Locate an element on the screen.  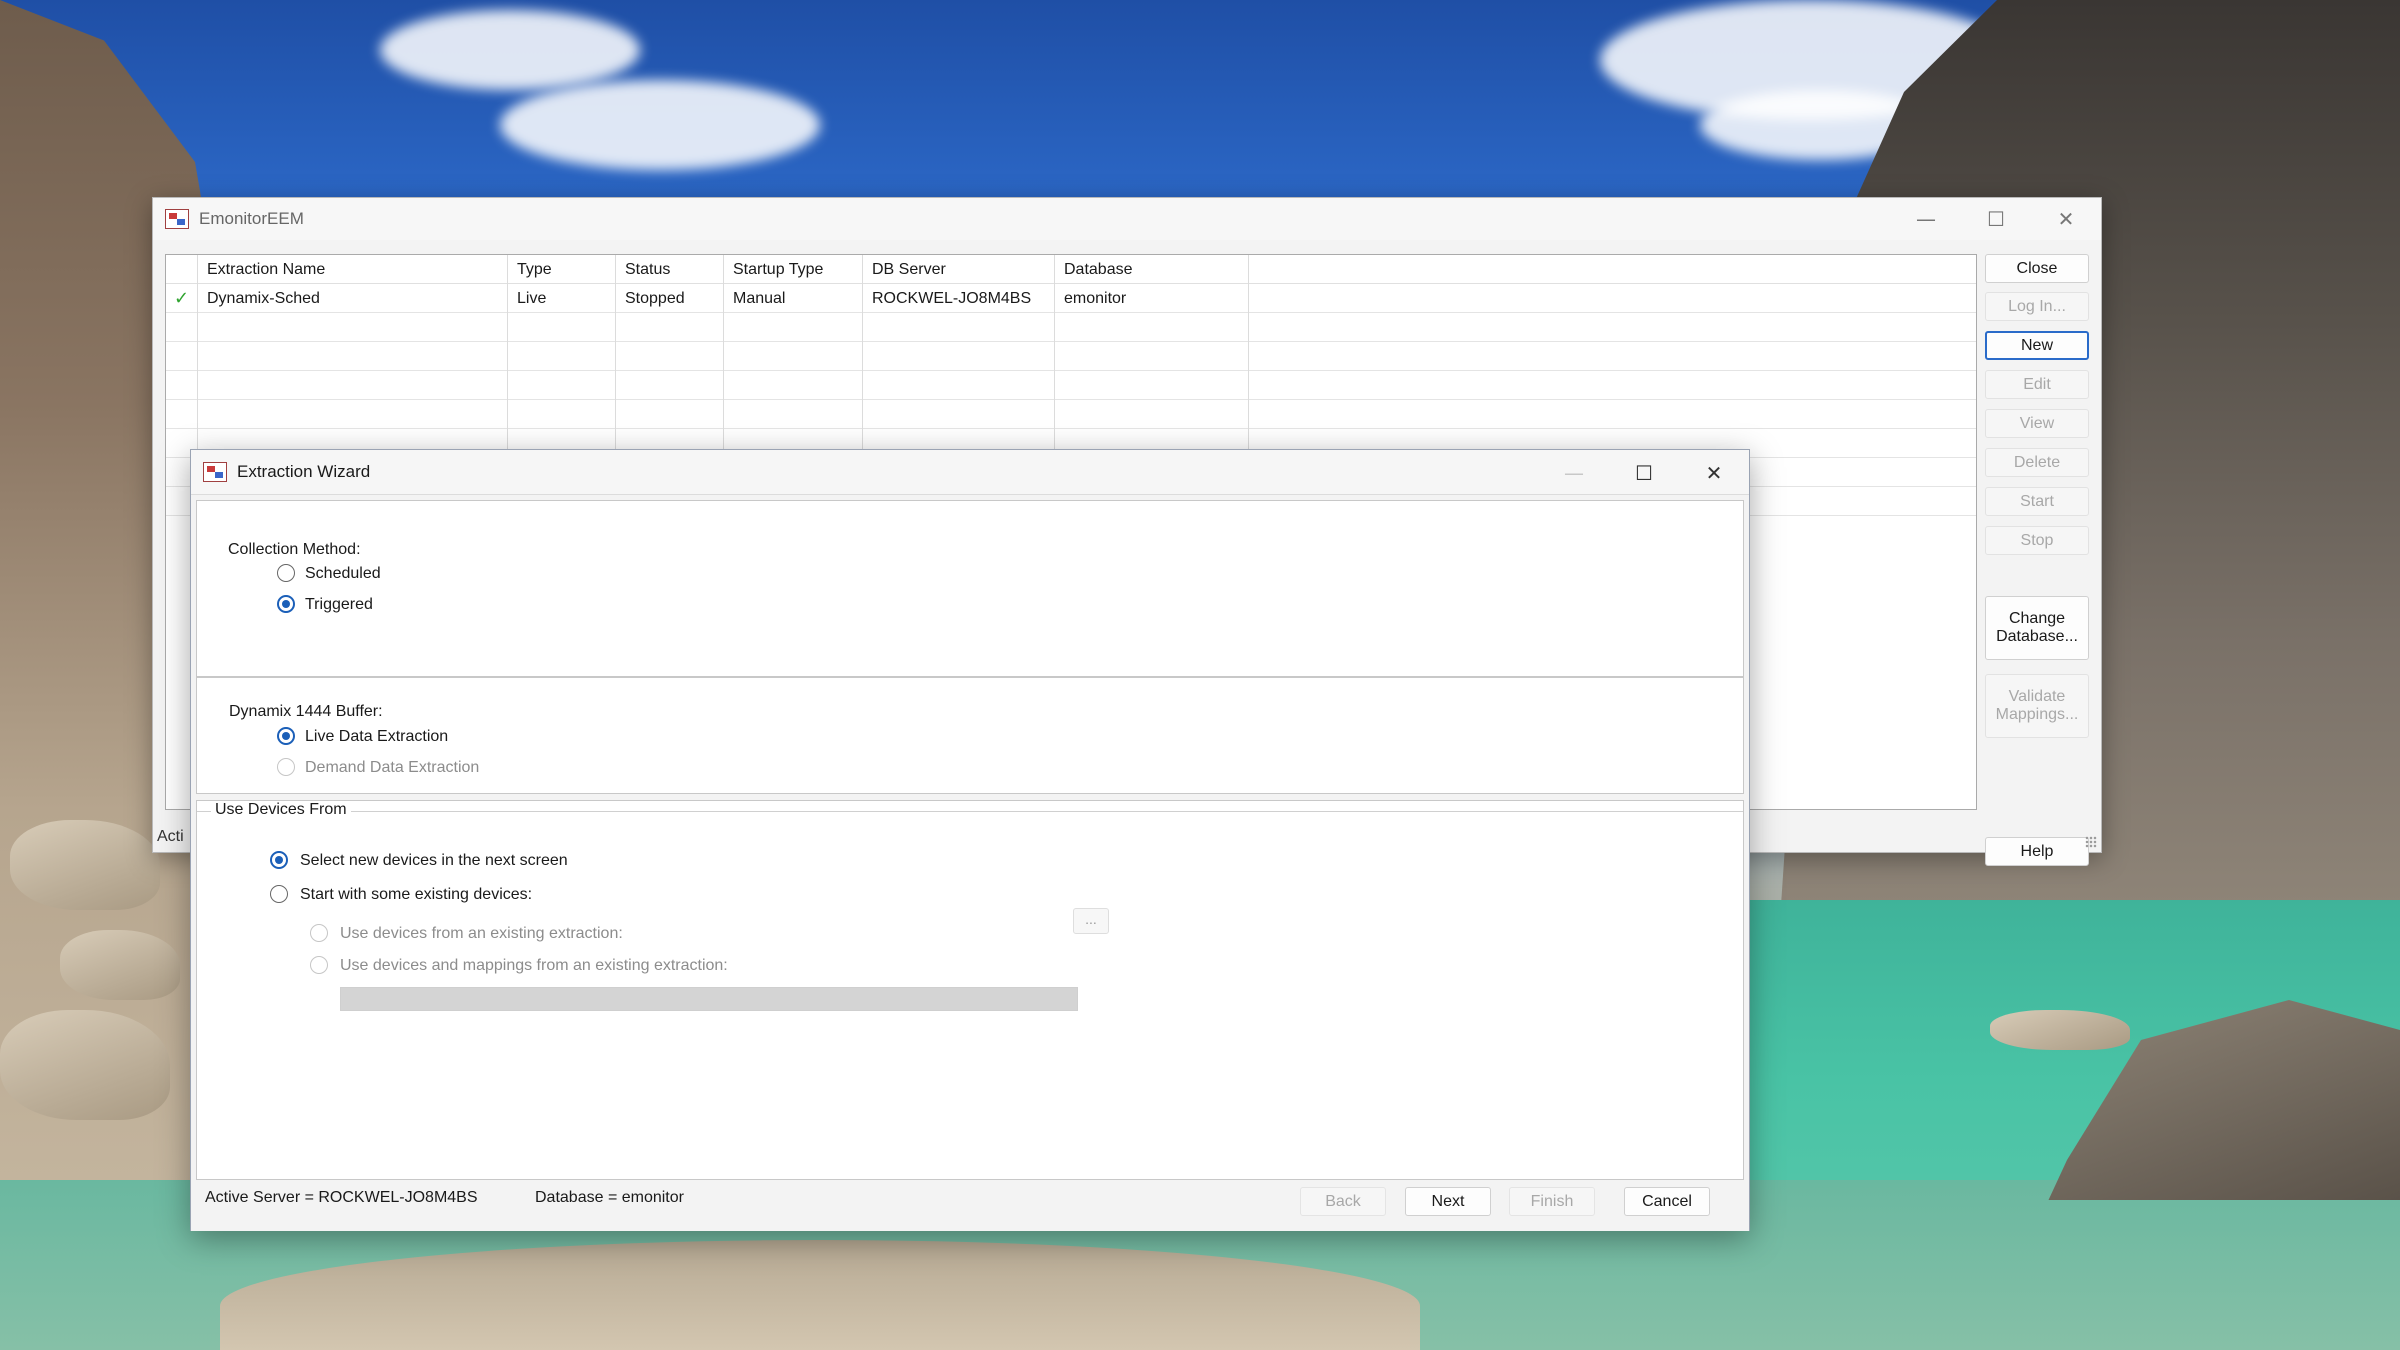
cell-database: emonitor is located at coordinates (1152, 298).